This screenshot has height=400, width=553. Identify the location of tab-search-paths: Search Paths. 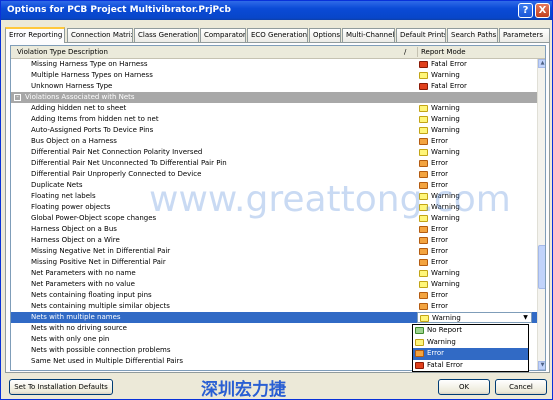
(472, 35).